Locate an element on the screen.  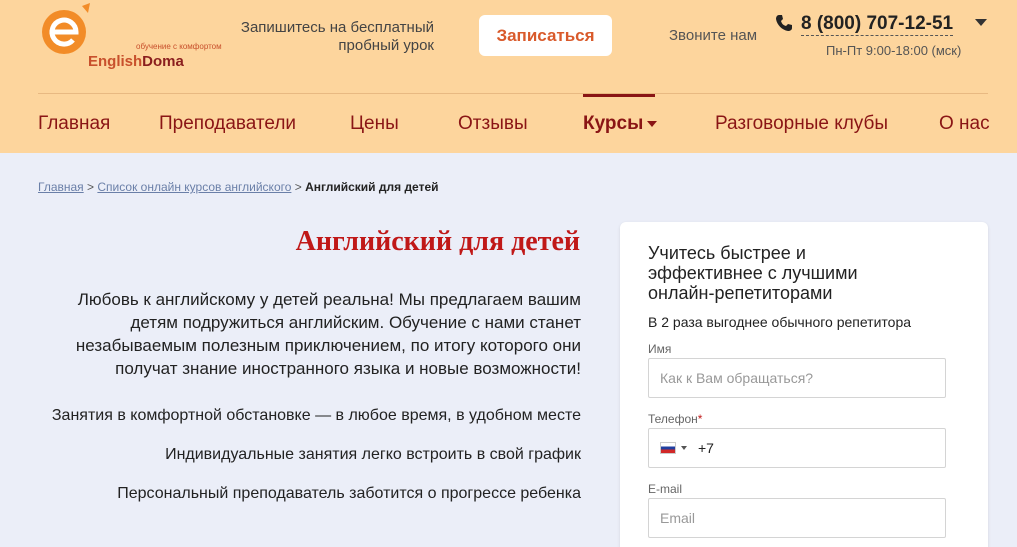
nav-item-speaking-clubs: Разговорные клубы is located at coordinates (801, 124).